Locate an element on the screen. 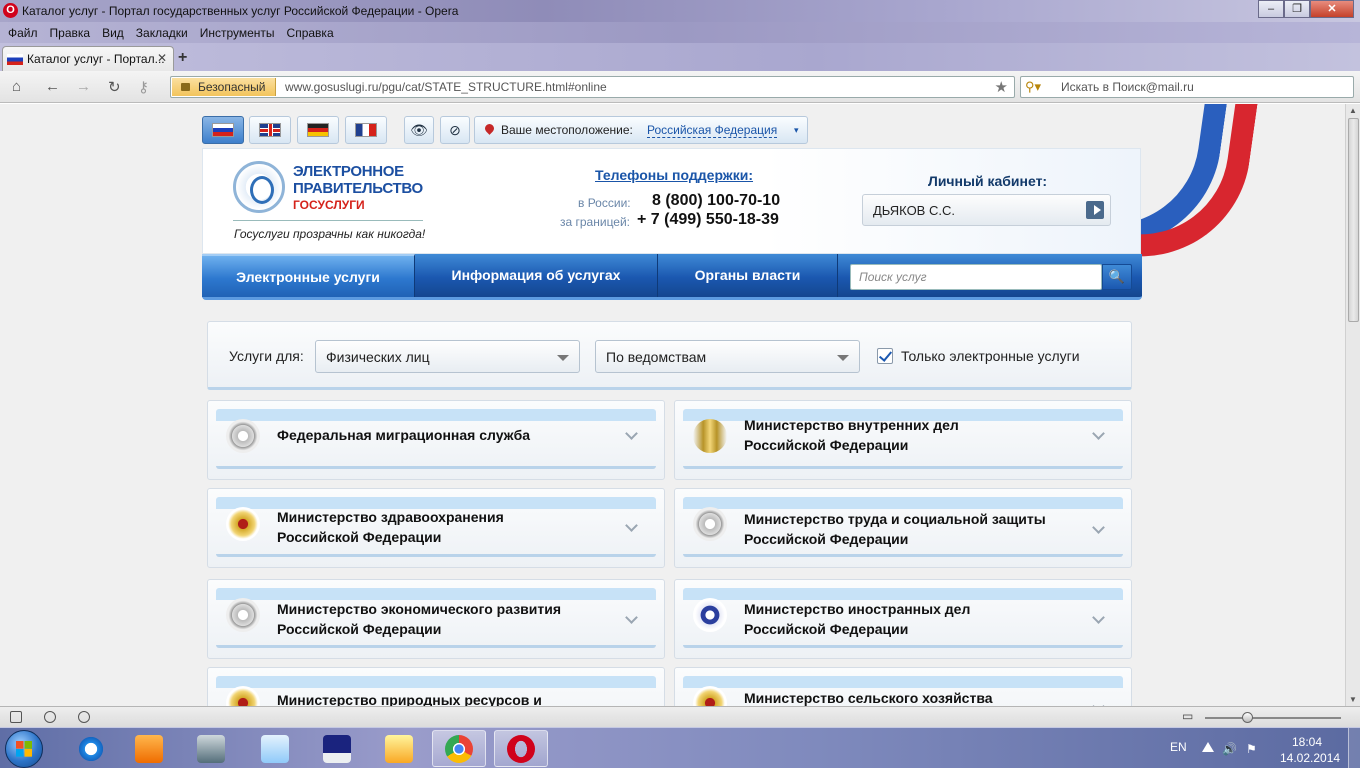 This screenshot has height=768, width=1360. logo-text-line2: ПРАВИТЕЛЬСТВО is located at coordinates (358, 188).